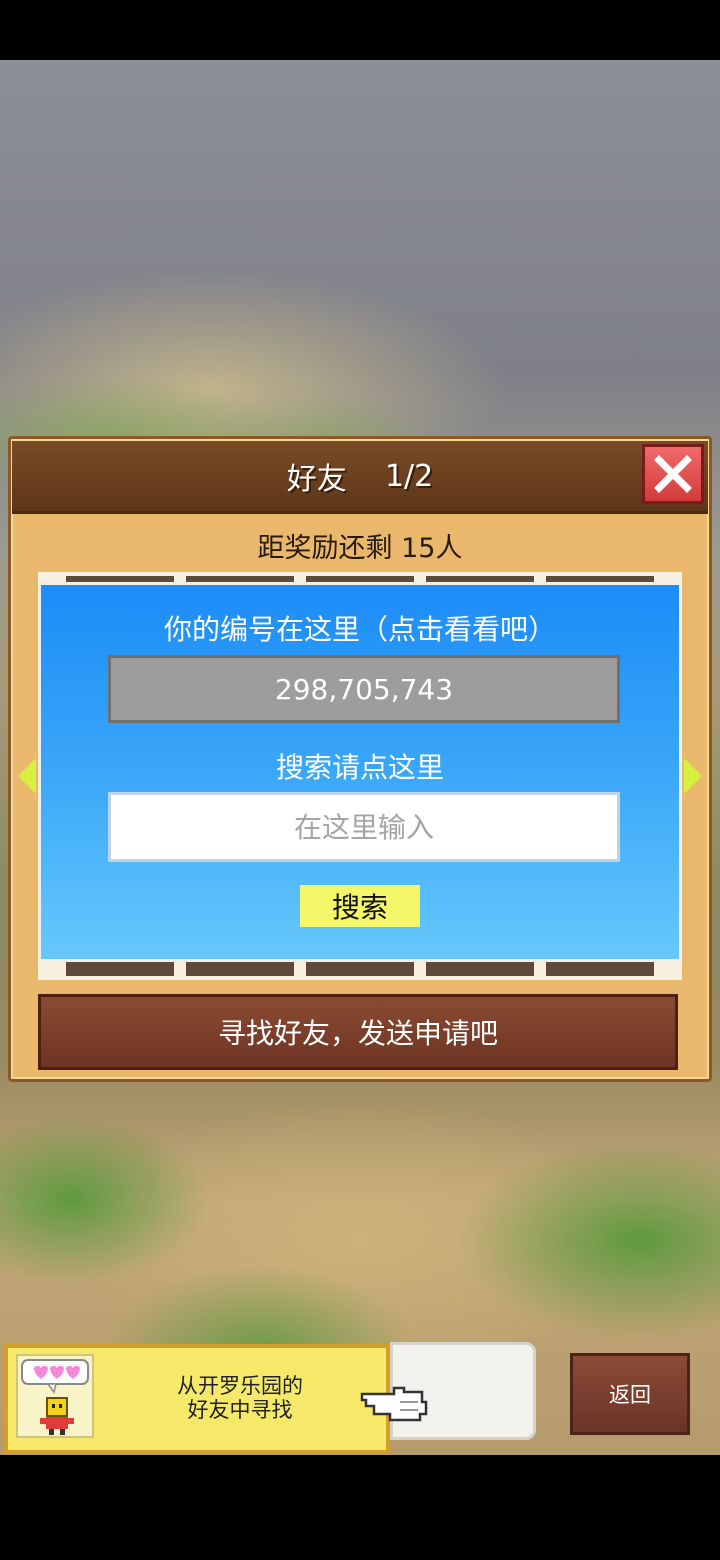  Describe the element at coordinates (359, 767) in the screenshot. I see `search-label: 搜索请点这里` at that location.